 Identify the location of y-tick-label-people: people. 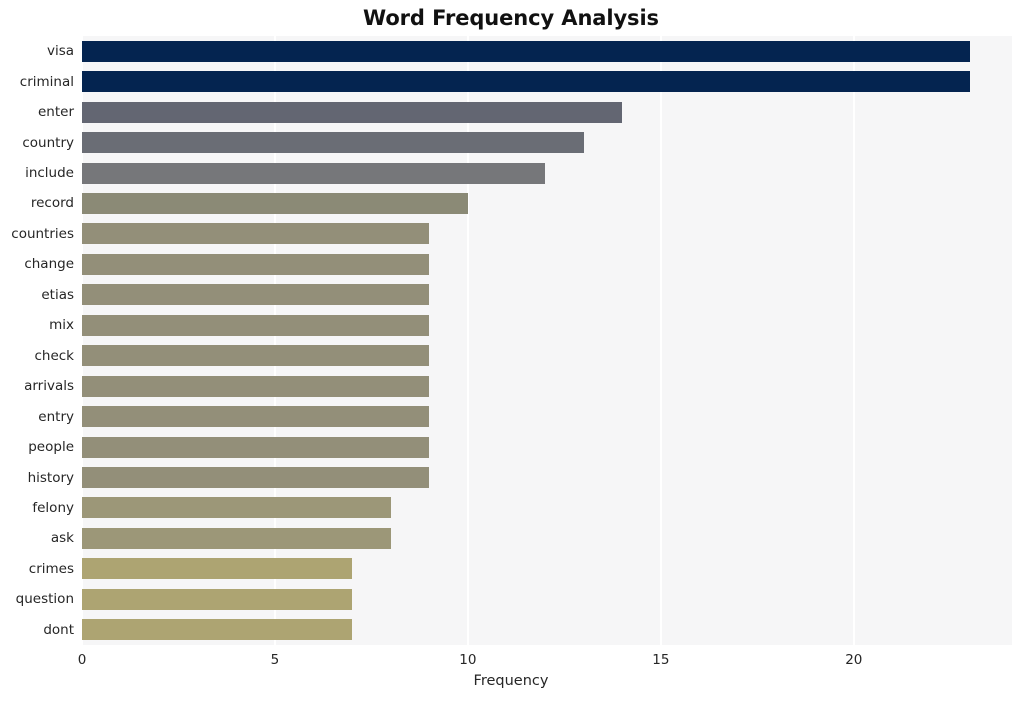
(51, 447).